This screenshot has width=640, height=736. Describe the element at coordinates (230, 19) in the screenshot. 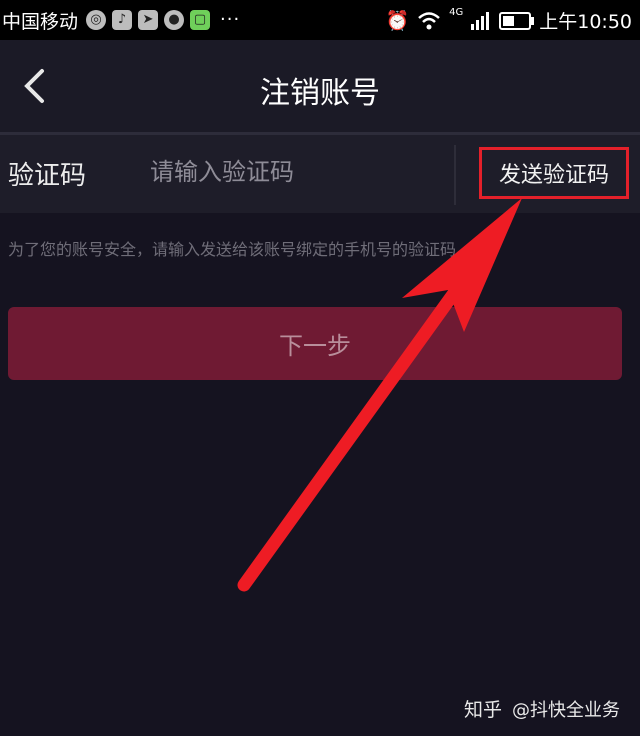

I see `more-notifications-icon: ···` at that location.